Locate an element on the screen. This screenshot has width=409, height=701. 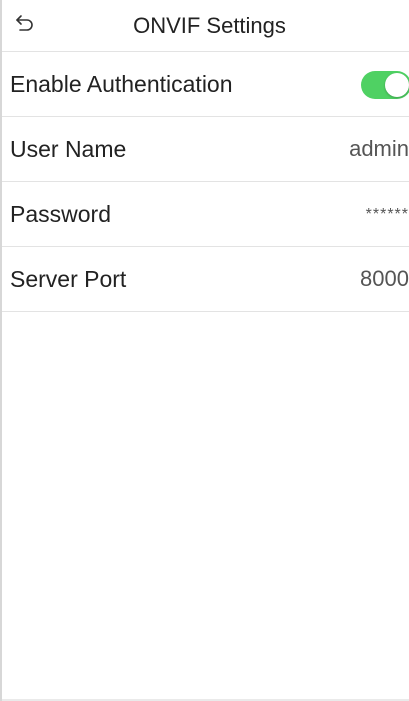
settings-row-server-port: Server Port 8000 is located at coordinates (205, 279).